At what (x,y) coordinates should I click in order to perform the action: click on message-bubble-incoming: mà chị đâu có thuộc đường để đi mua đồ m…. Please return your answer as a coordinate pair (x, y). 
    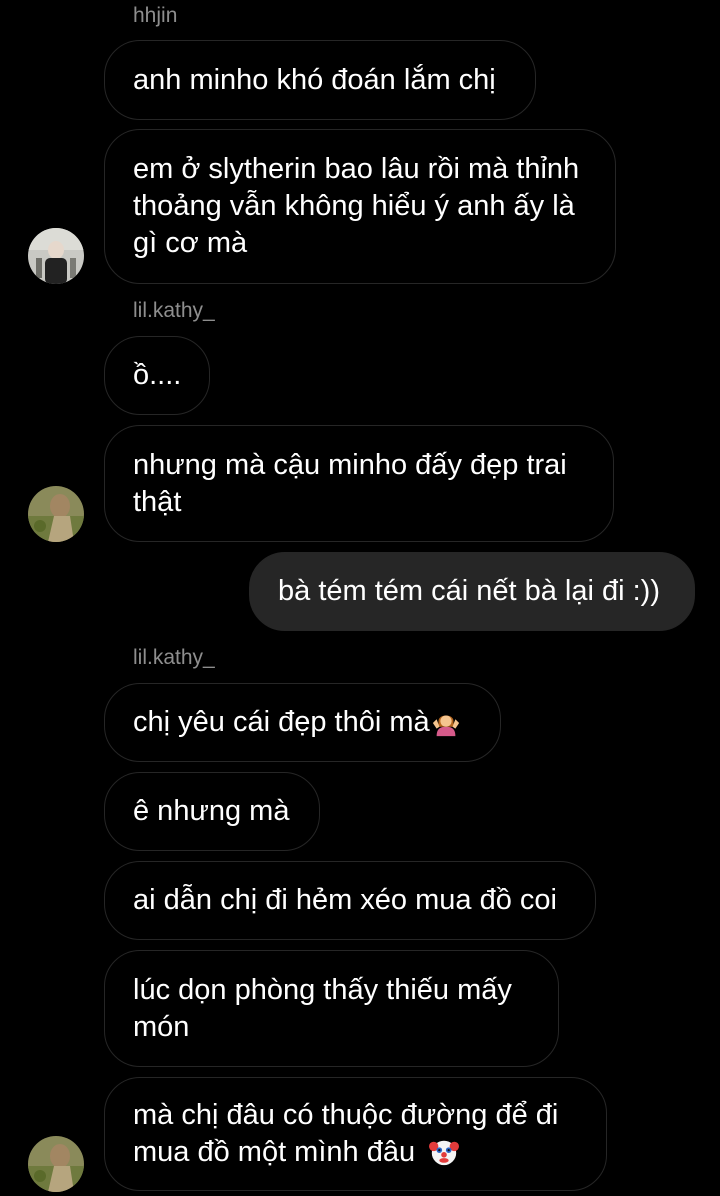
    Looking at the image, I should click on (355, 1134).